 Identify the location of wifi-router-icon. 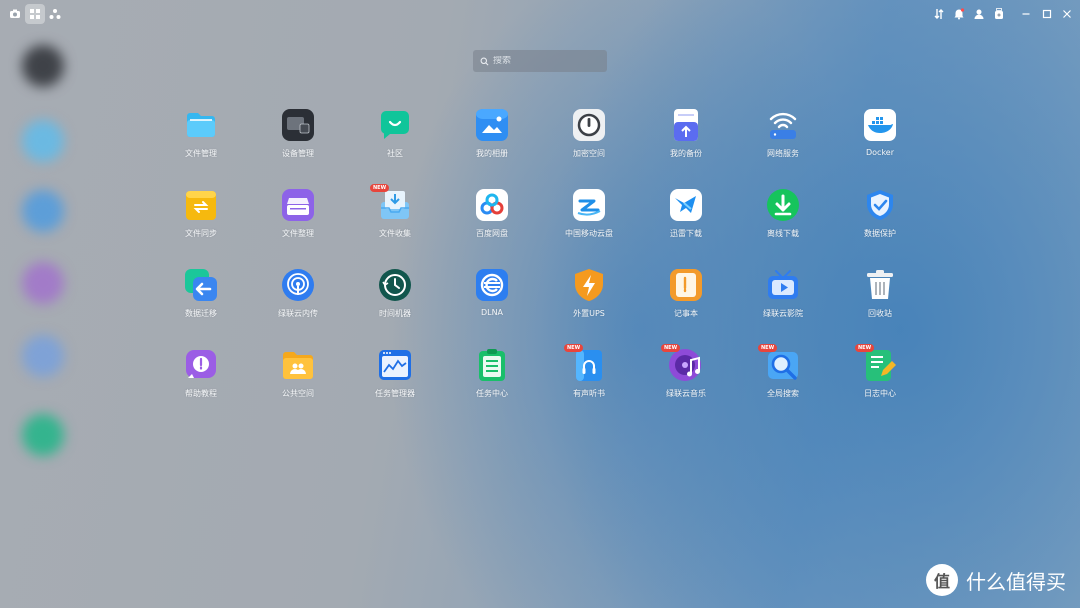
(783, 125).